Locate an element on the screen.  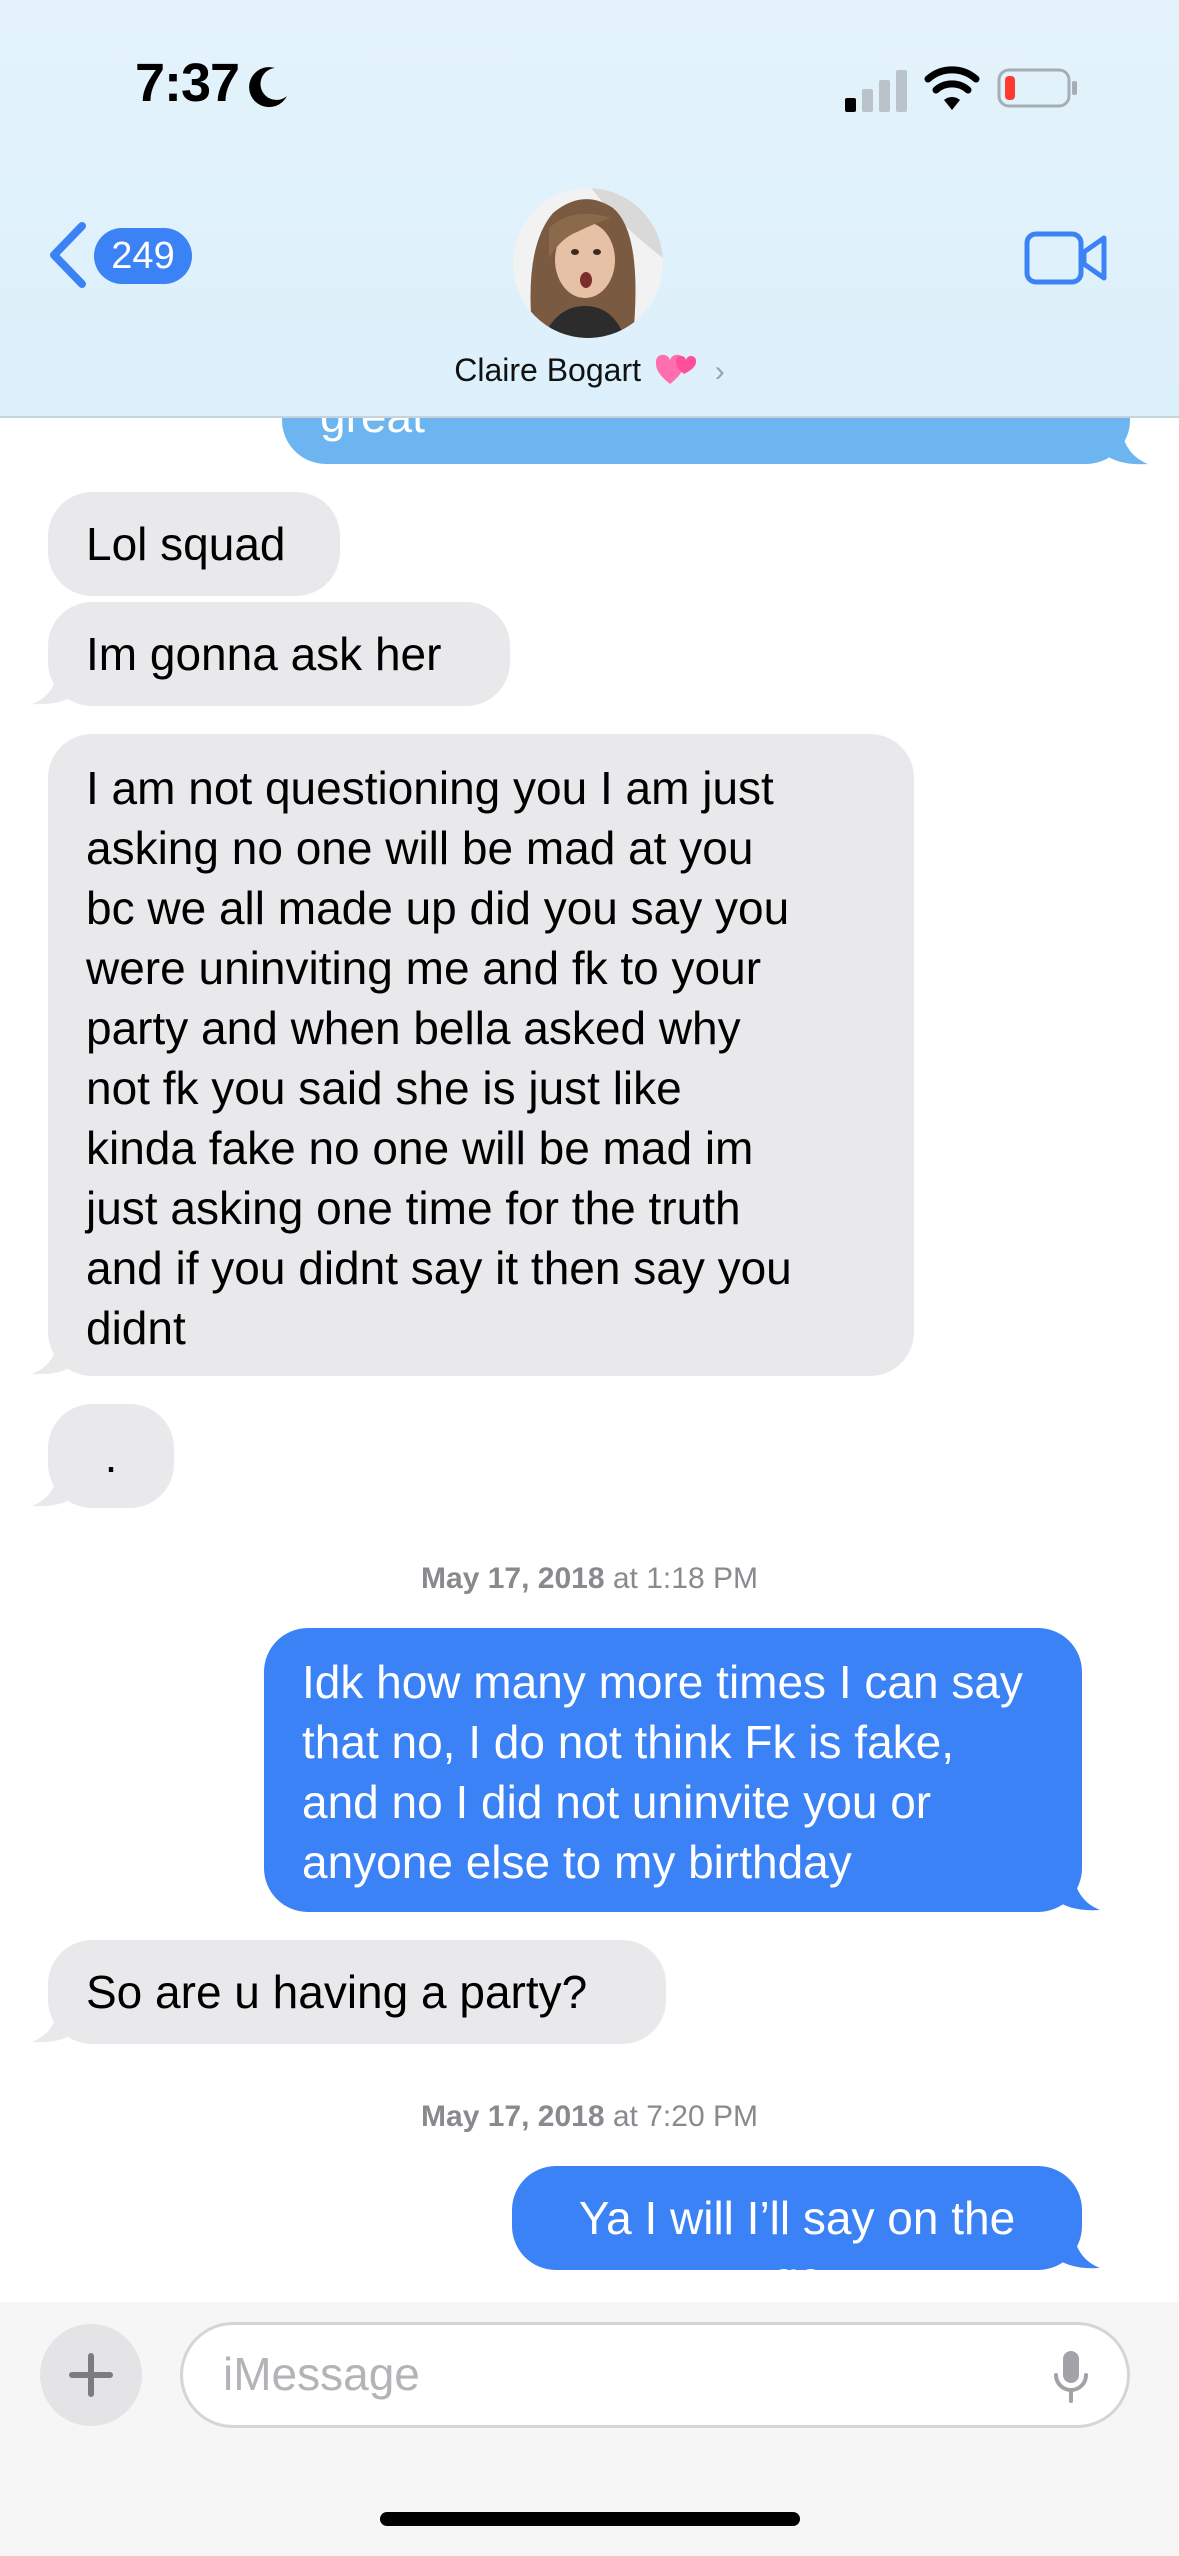
message-text: Lol squad is located at coordinates (186, 544).